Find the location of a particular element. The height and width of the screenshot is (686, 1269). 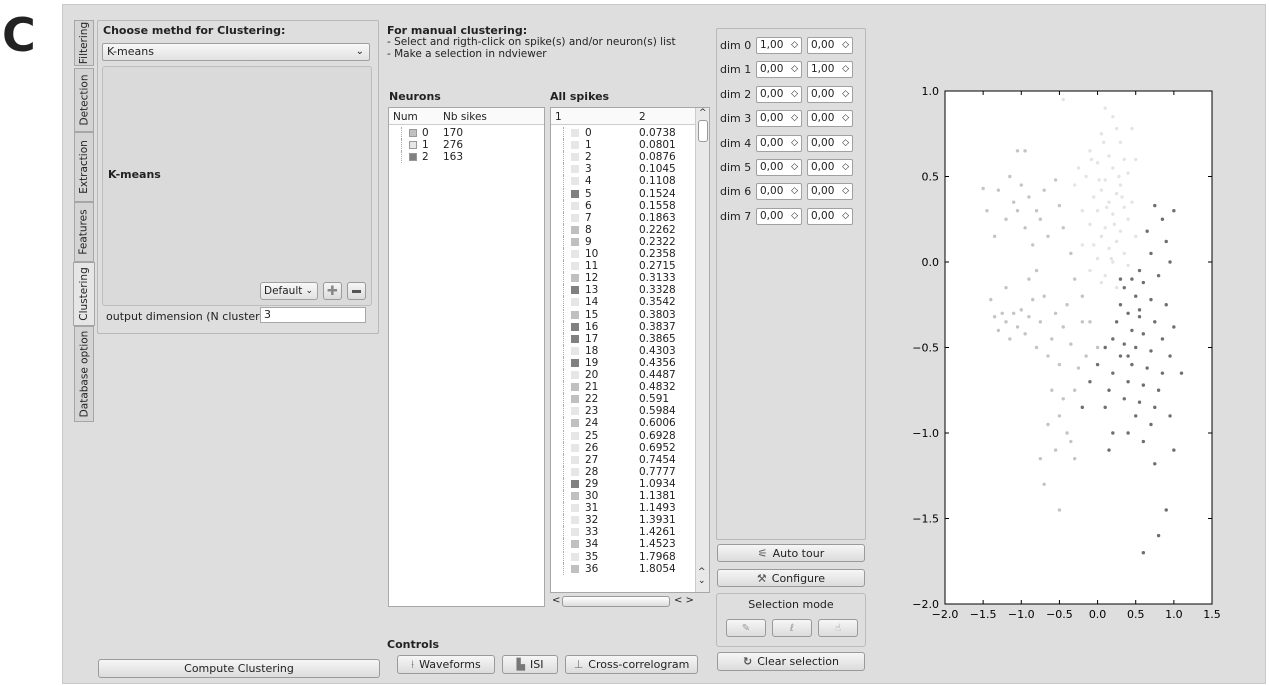

spike-row: 0 0.0738 is located at coordinates (622, 133).